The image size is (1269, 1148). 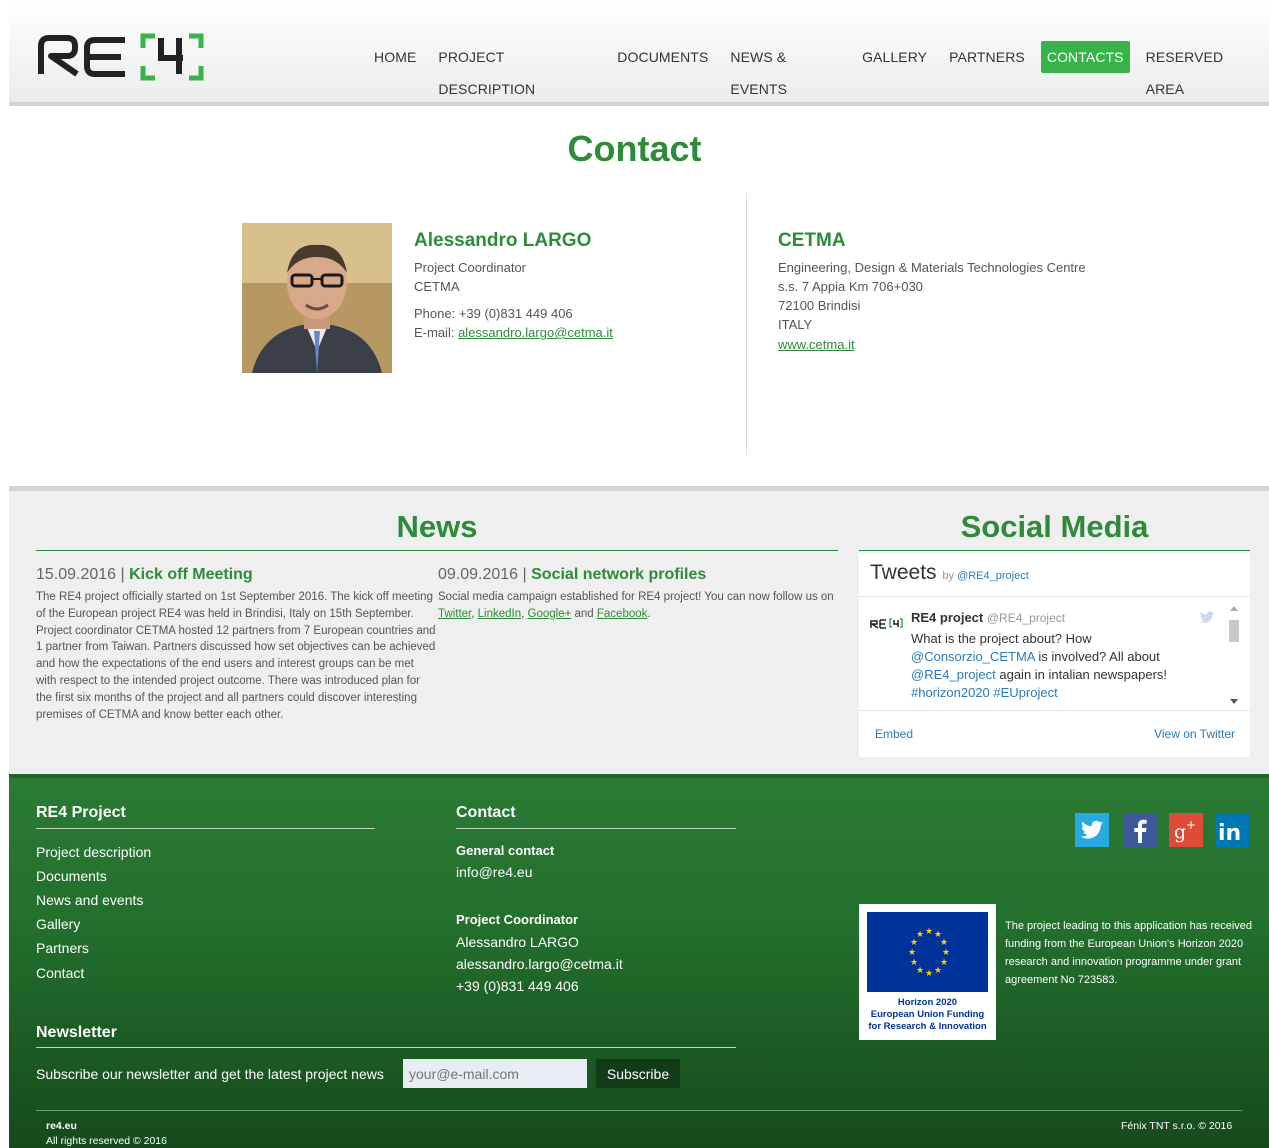 I want to click on footer-link-news-events: News and events, so click(x=89, y=900).